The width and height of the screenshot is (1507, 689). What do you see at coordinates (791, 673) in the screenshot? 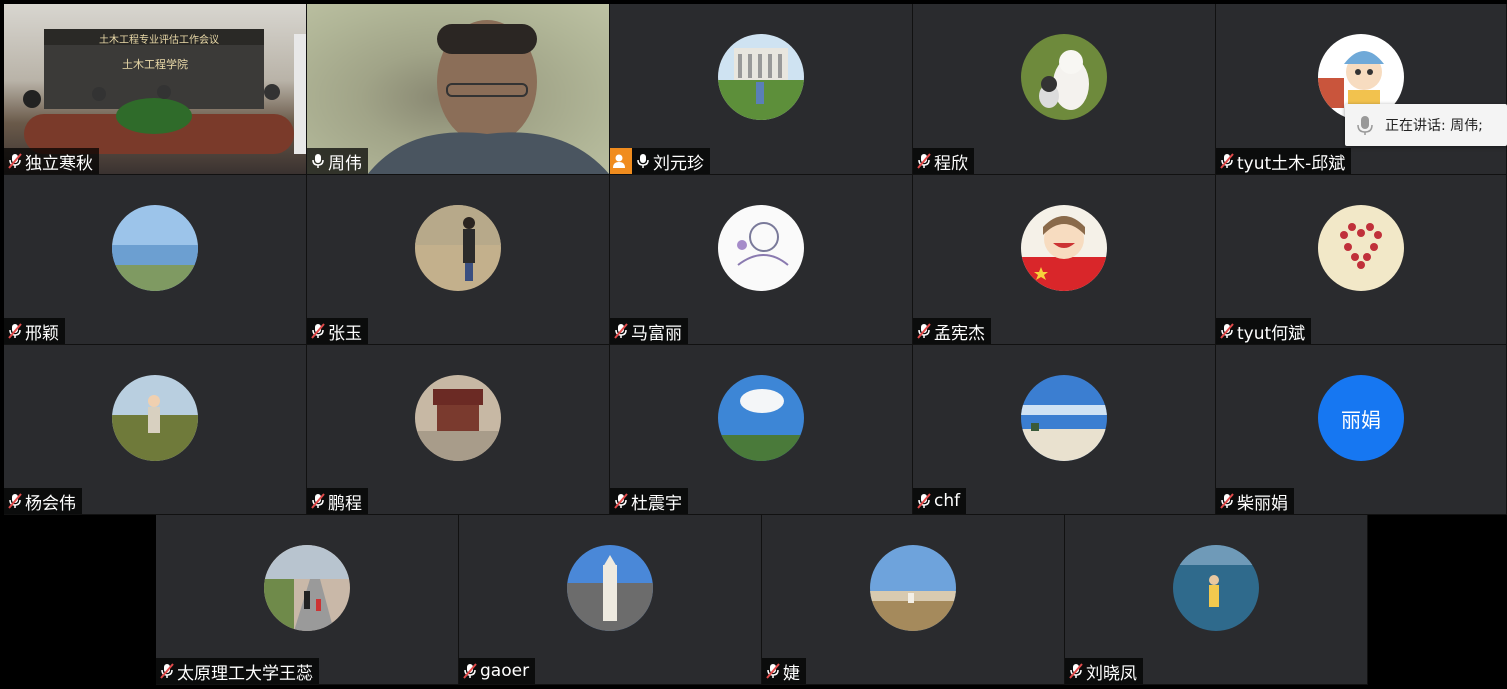
I see `participant-name: 婕` at bounding box center [791, 673].